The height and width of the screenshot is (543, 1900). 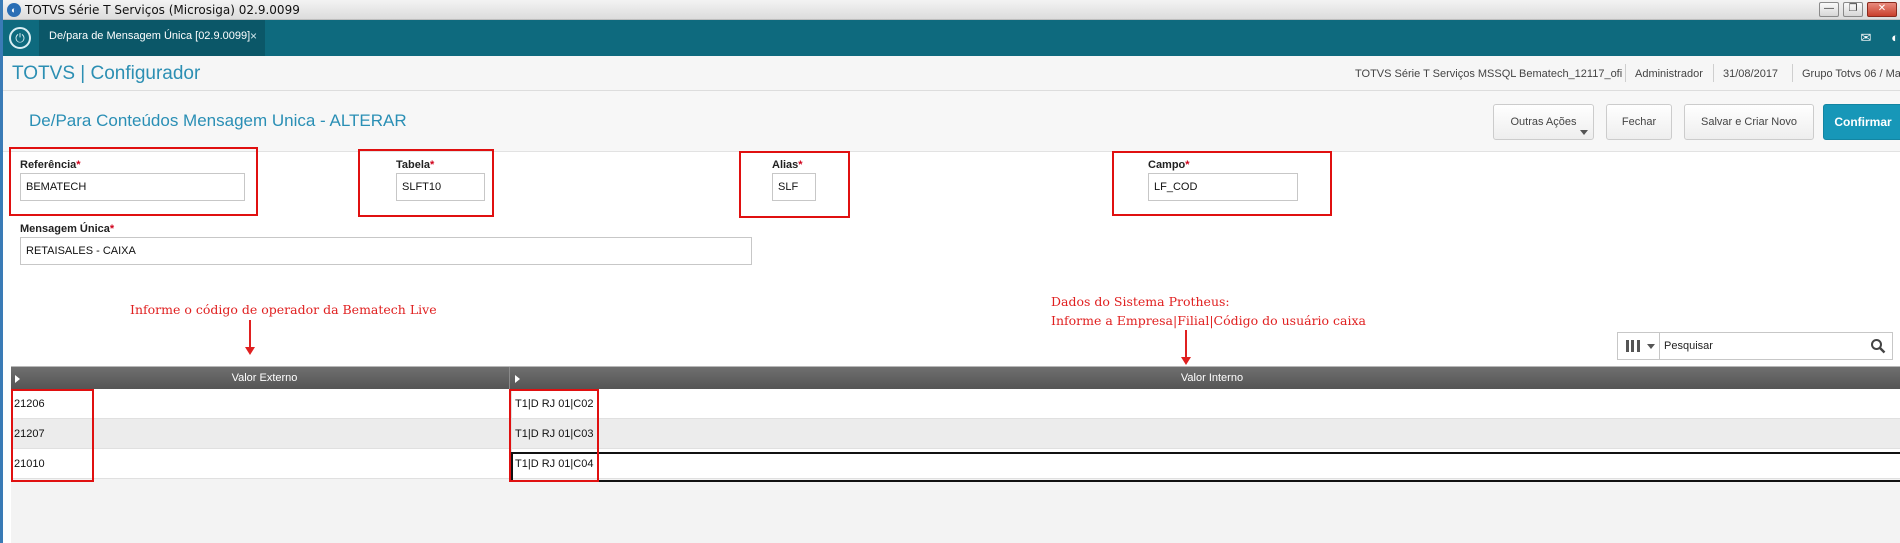 I want to click on column-header-valor-interno: Valor Interno, so click(x=1210, y=378).